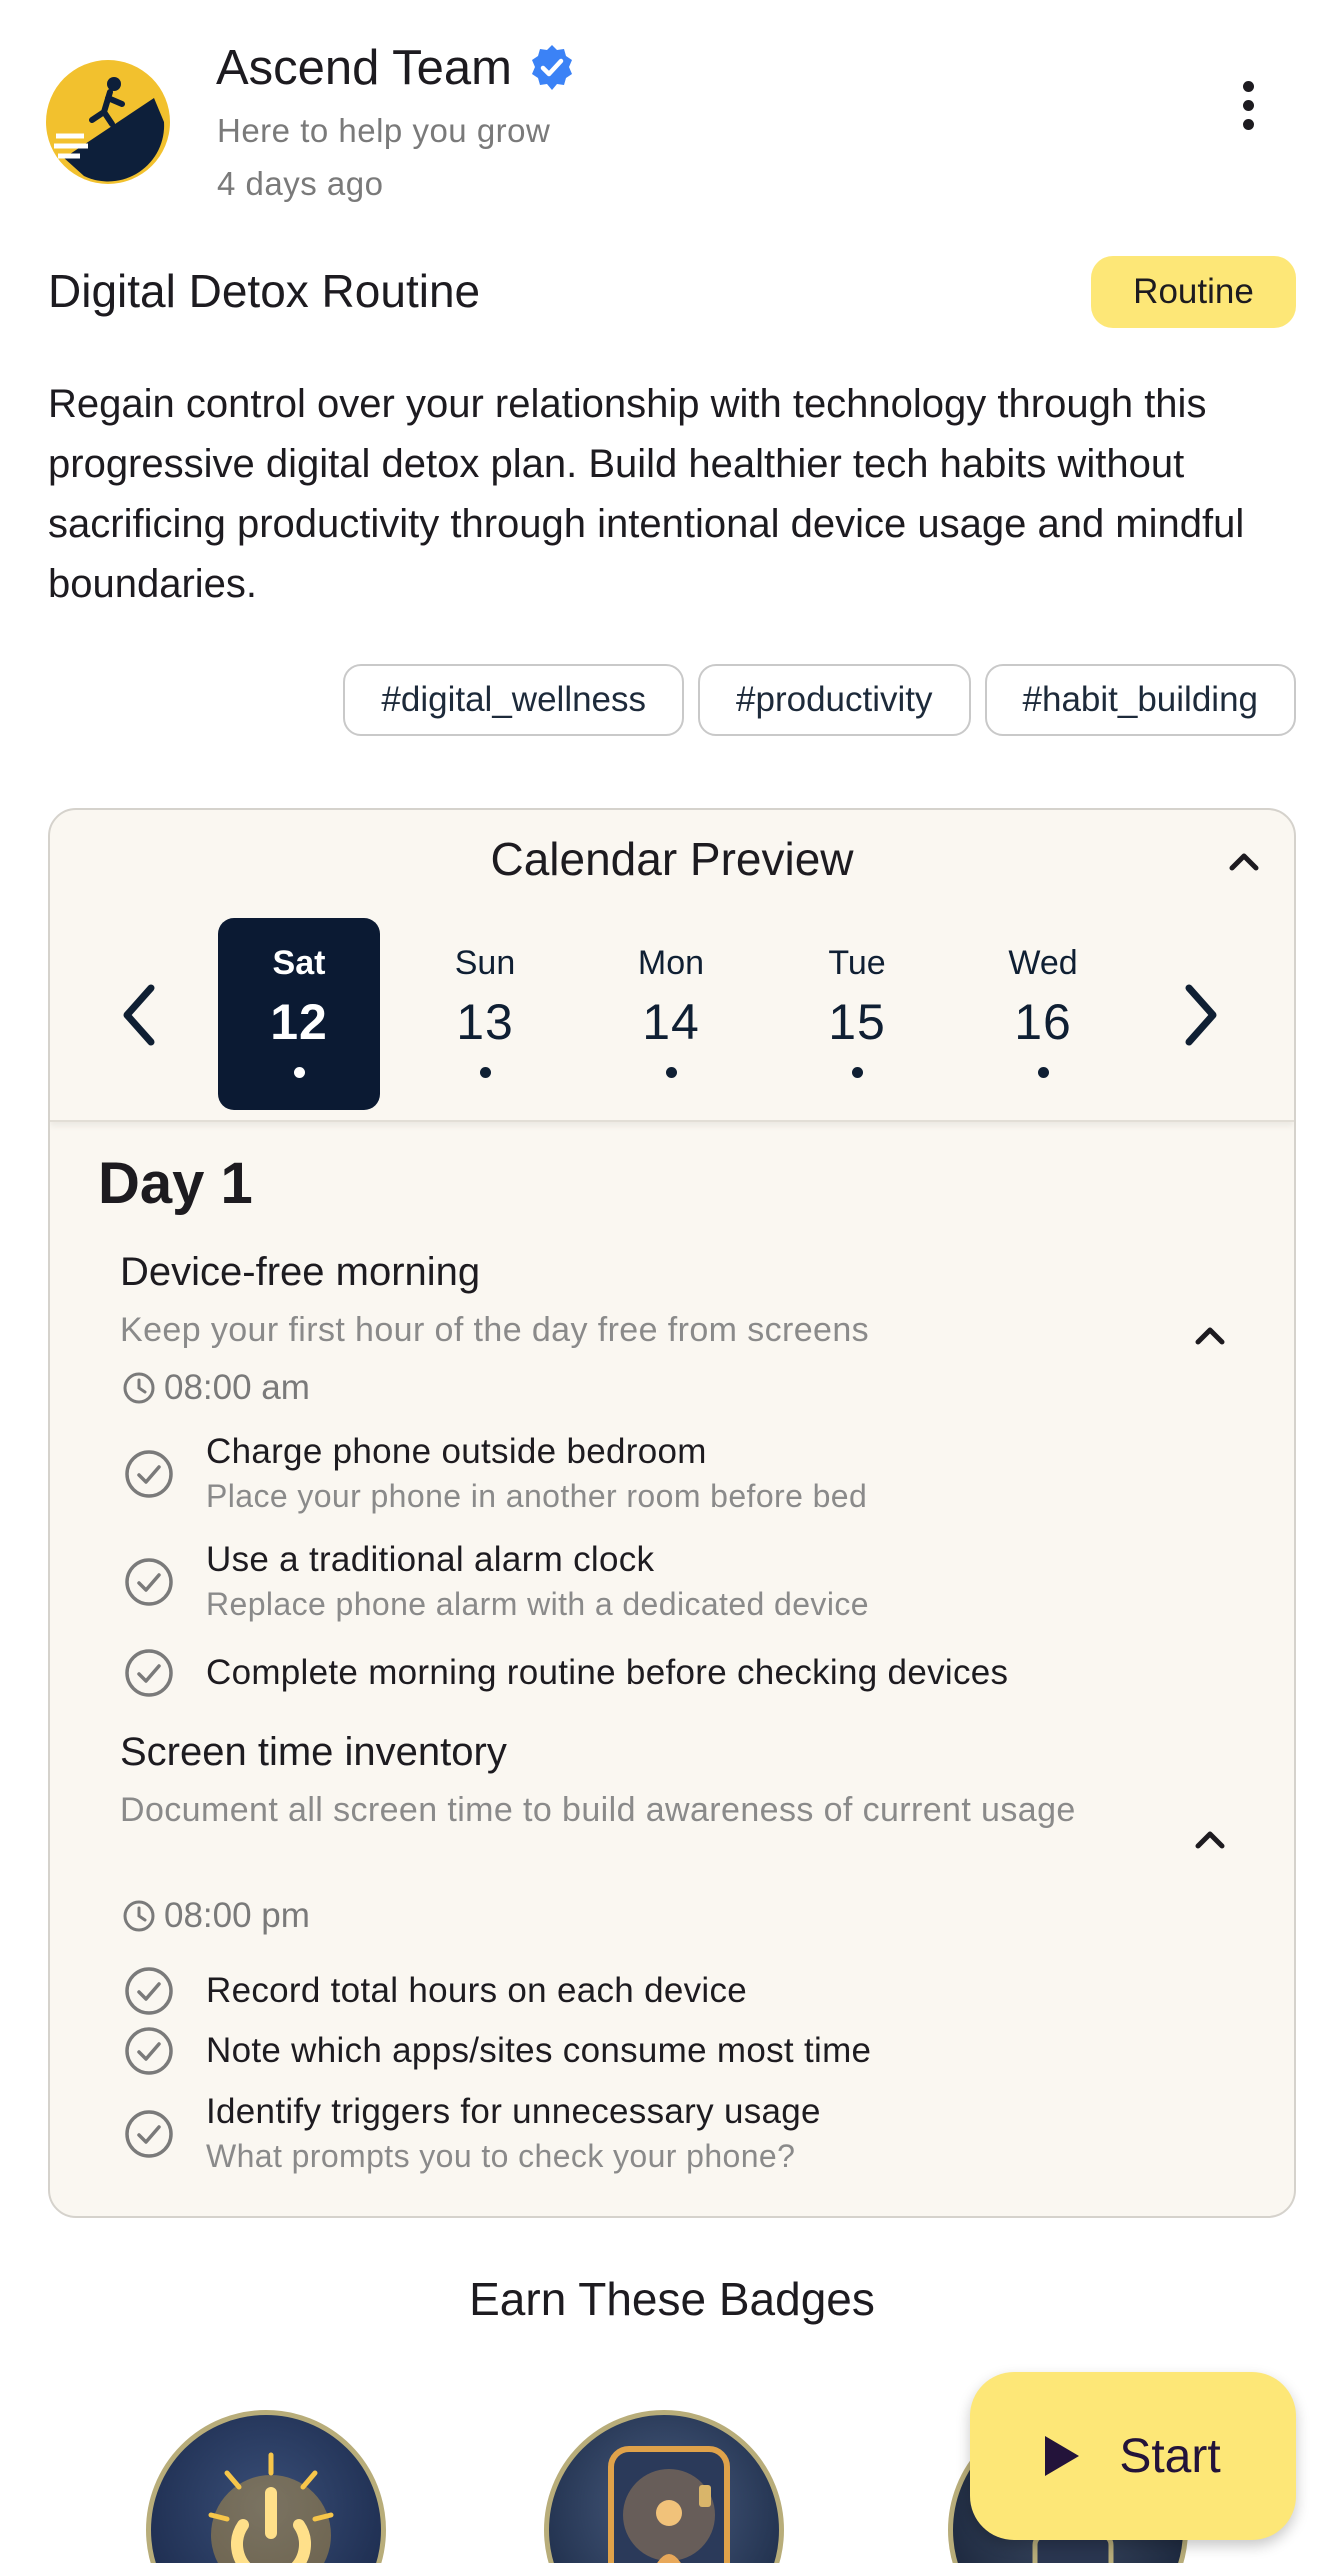 The width and height of the screenshot is (1344, 2563). Describe the element at coordinates (857, 963) in the screenshot. I see `day-name: Tue` at that location.